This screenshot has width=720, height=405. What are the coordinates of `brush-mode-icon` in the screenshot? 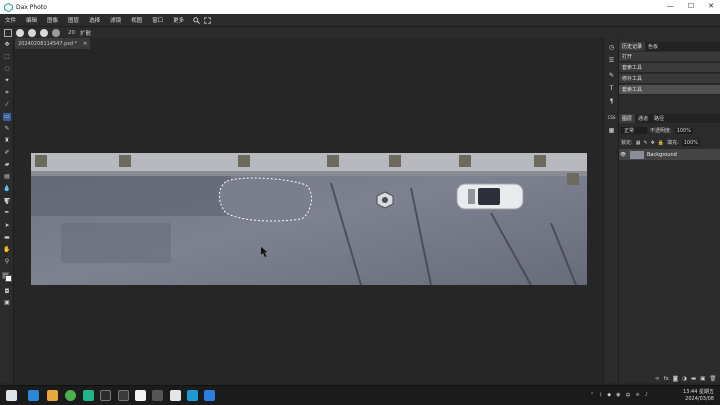 It's located at (20, 32).